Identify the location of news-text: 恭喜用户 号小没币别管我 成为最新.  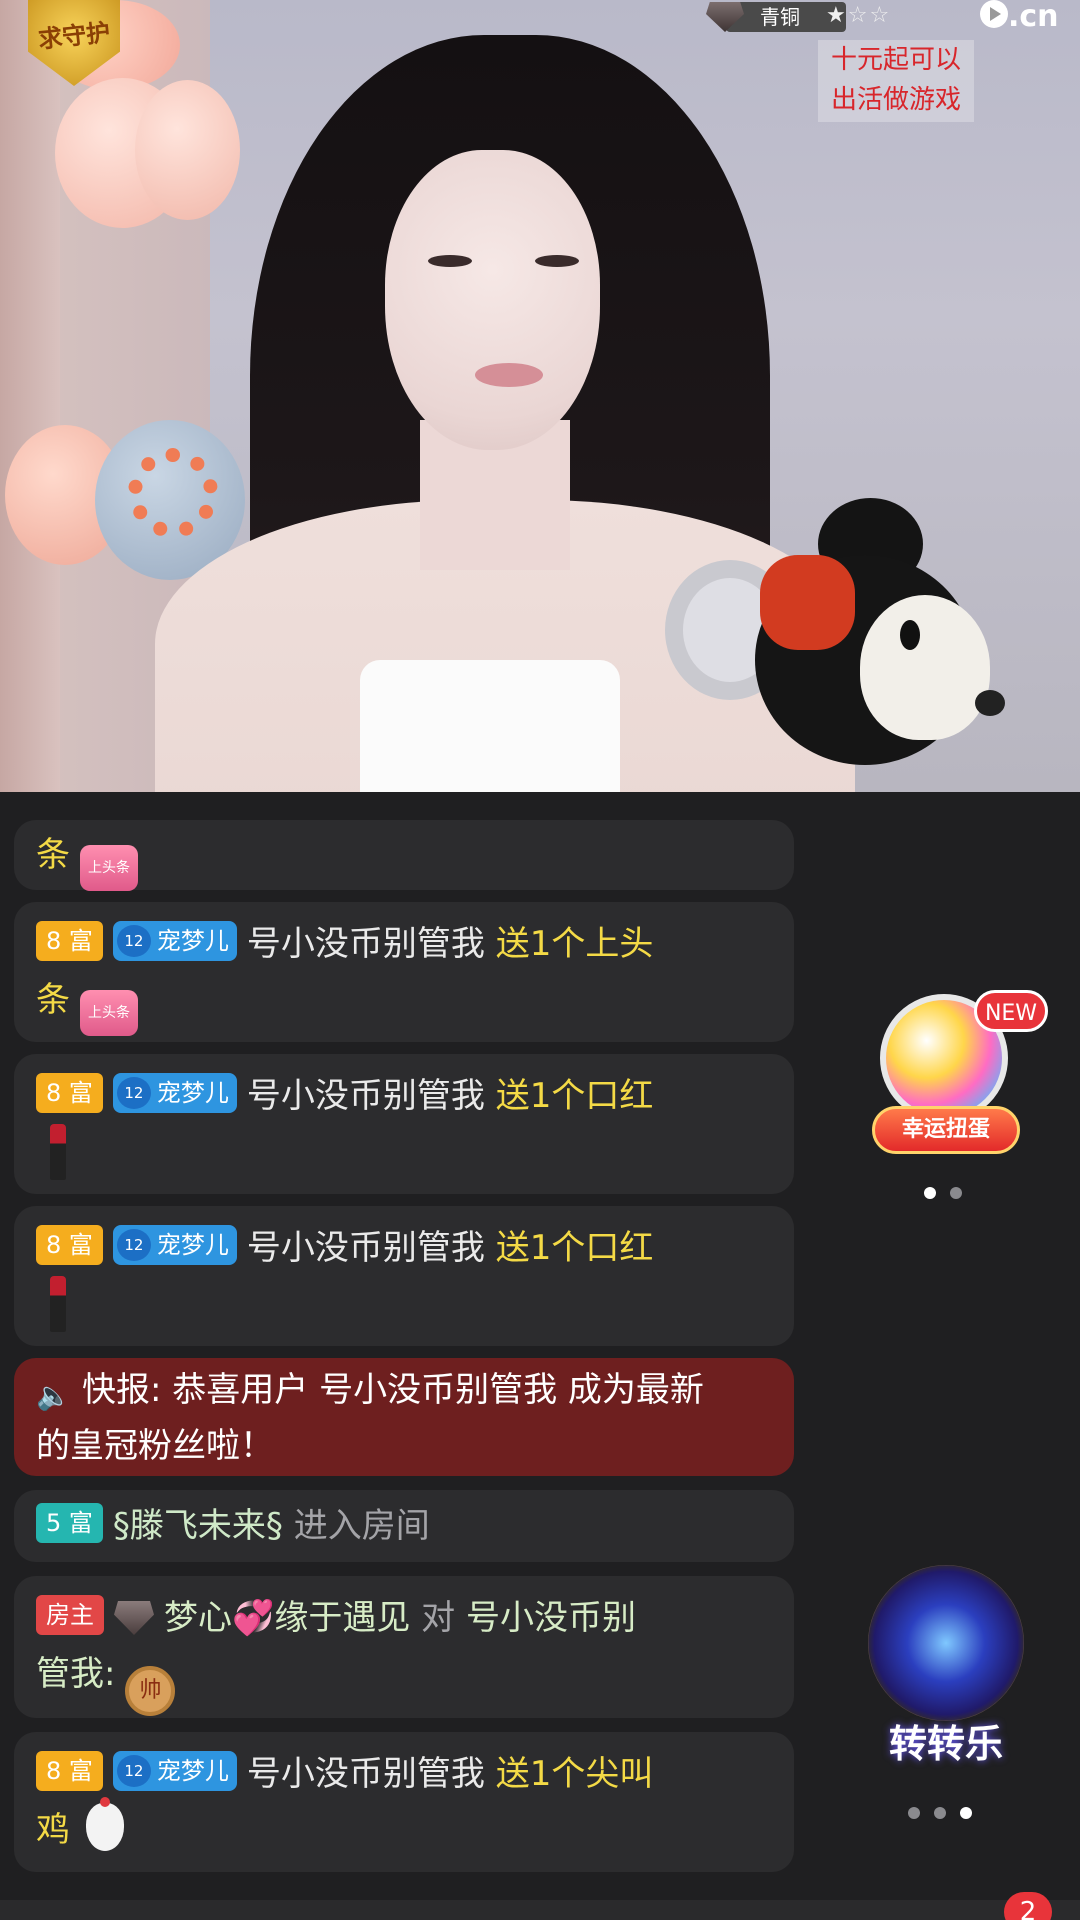
(438, 1390).